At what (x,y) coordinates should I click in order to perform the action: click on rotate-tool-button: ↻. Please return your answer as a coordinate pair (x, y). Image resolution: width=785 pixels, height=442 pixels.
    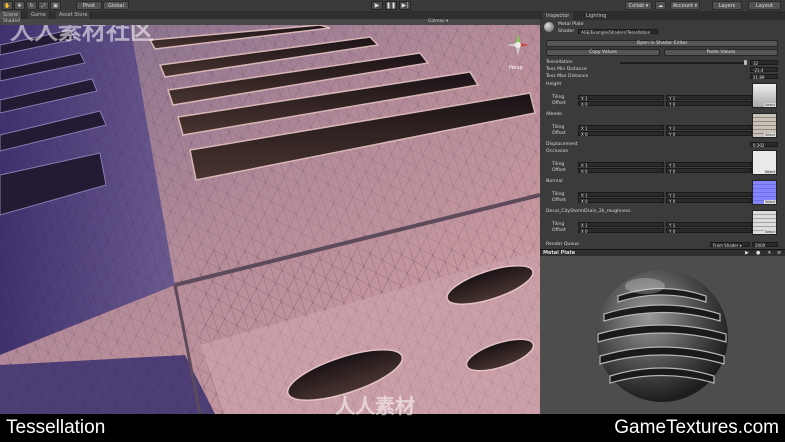
    Looking at the image, I should click on (31, 5).